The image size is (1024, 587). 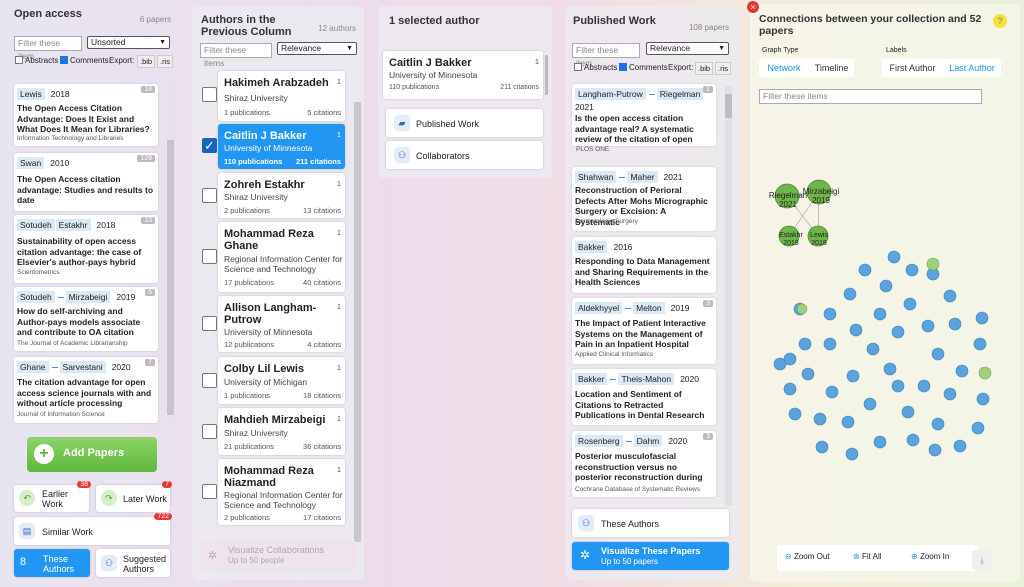 I want to click on citation-badge: 5, so click(x=150, y=292).